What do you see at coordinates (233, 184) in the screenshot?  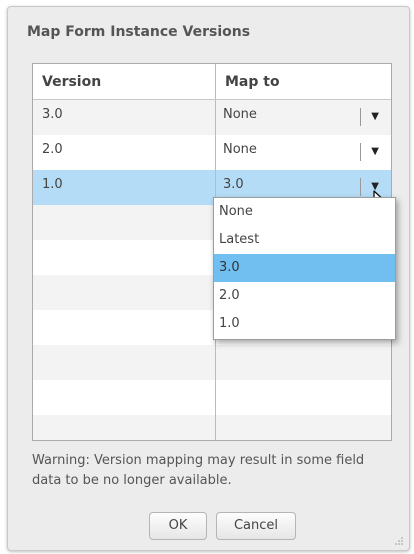 I see `map-to-value: 3.0` at bounding box center [233, 184].